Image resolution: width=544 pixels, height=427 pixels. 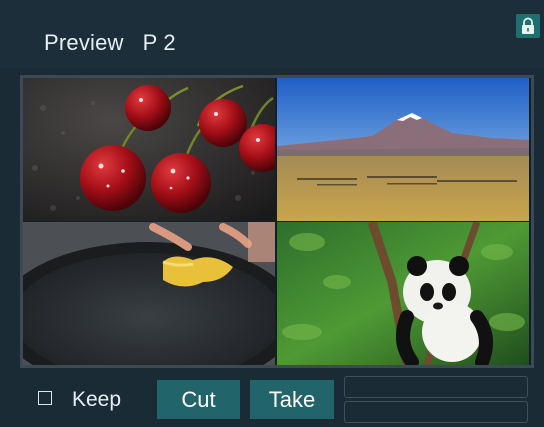 What do you see at coordinates (97, 399) in the screenshot?
I see `keep-label: Keep` at bounding box center [97, 399].